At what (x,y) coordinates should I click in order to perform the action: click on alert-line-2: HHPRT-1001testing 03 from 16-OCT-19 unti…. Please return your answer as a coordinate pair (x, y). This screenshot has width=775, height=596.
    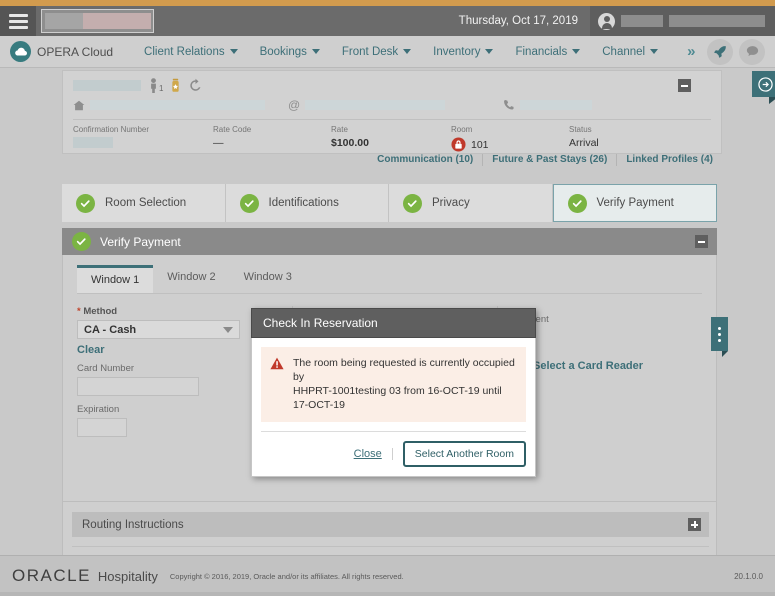
    Looking at the image, I should click on (397, 398).